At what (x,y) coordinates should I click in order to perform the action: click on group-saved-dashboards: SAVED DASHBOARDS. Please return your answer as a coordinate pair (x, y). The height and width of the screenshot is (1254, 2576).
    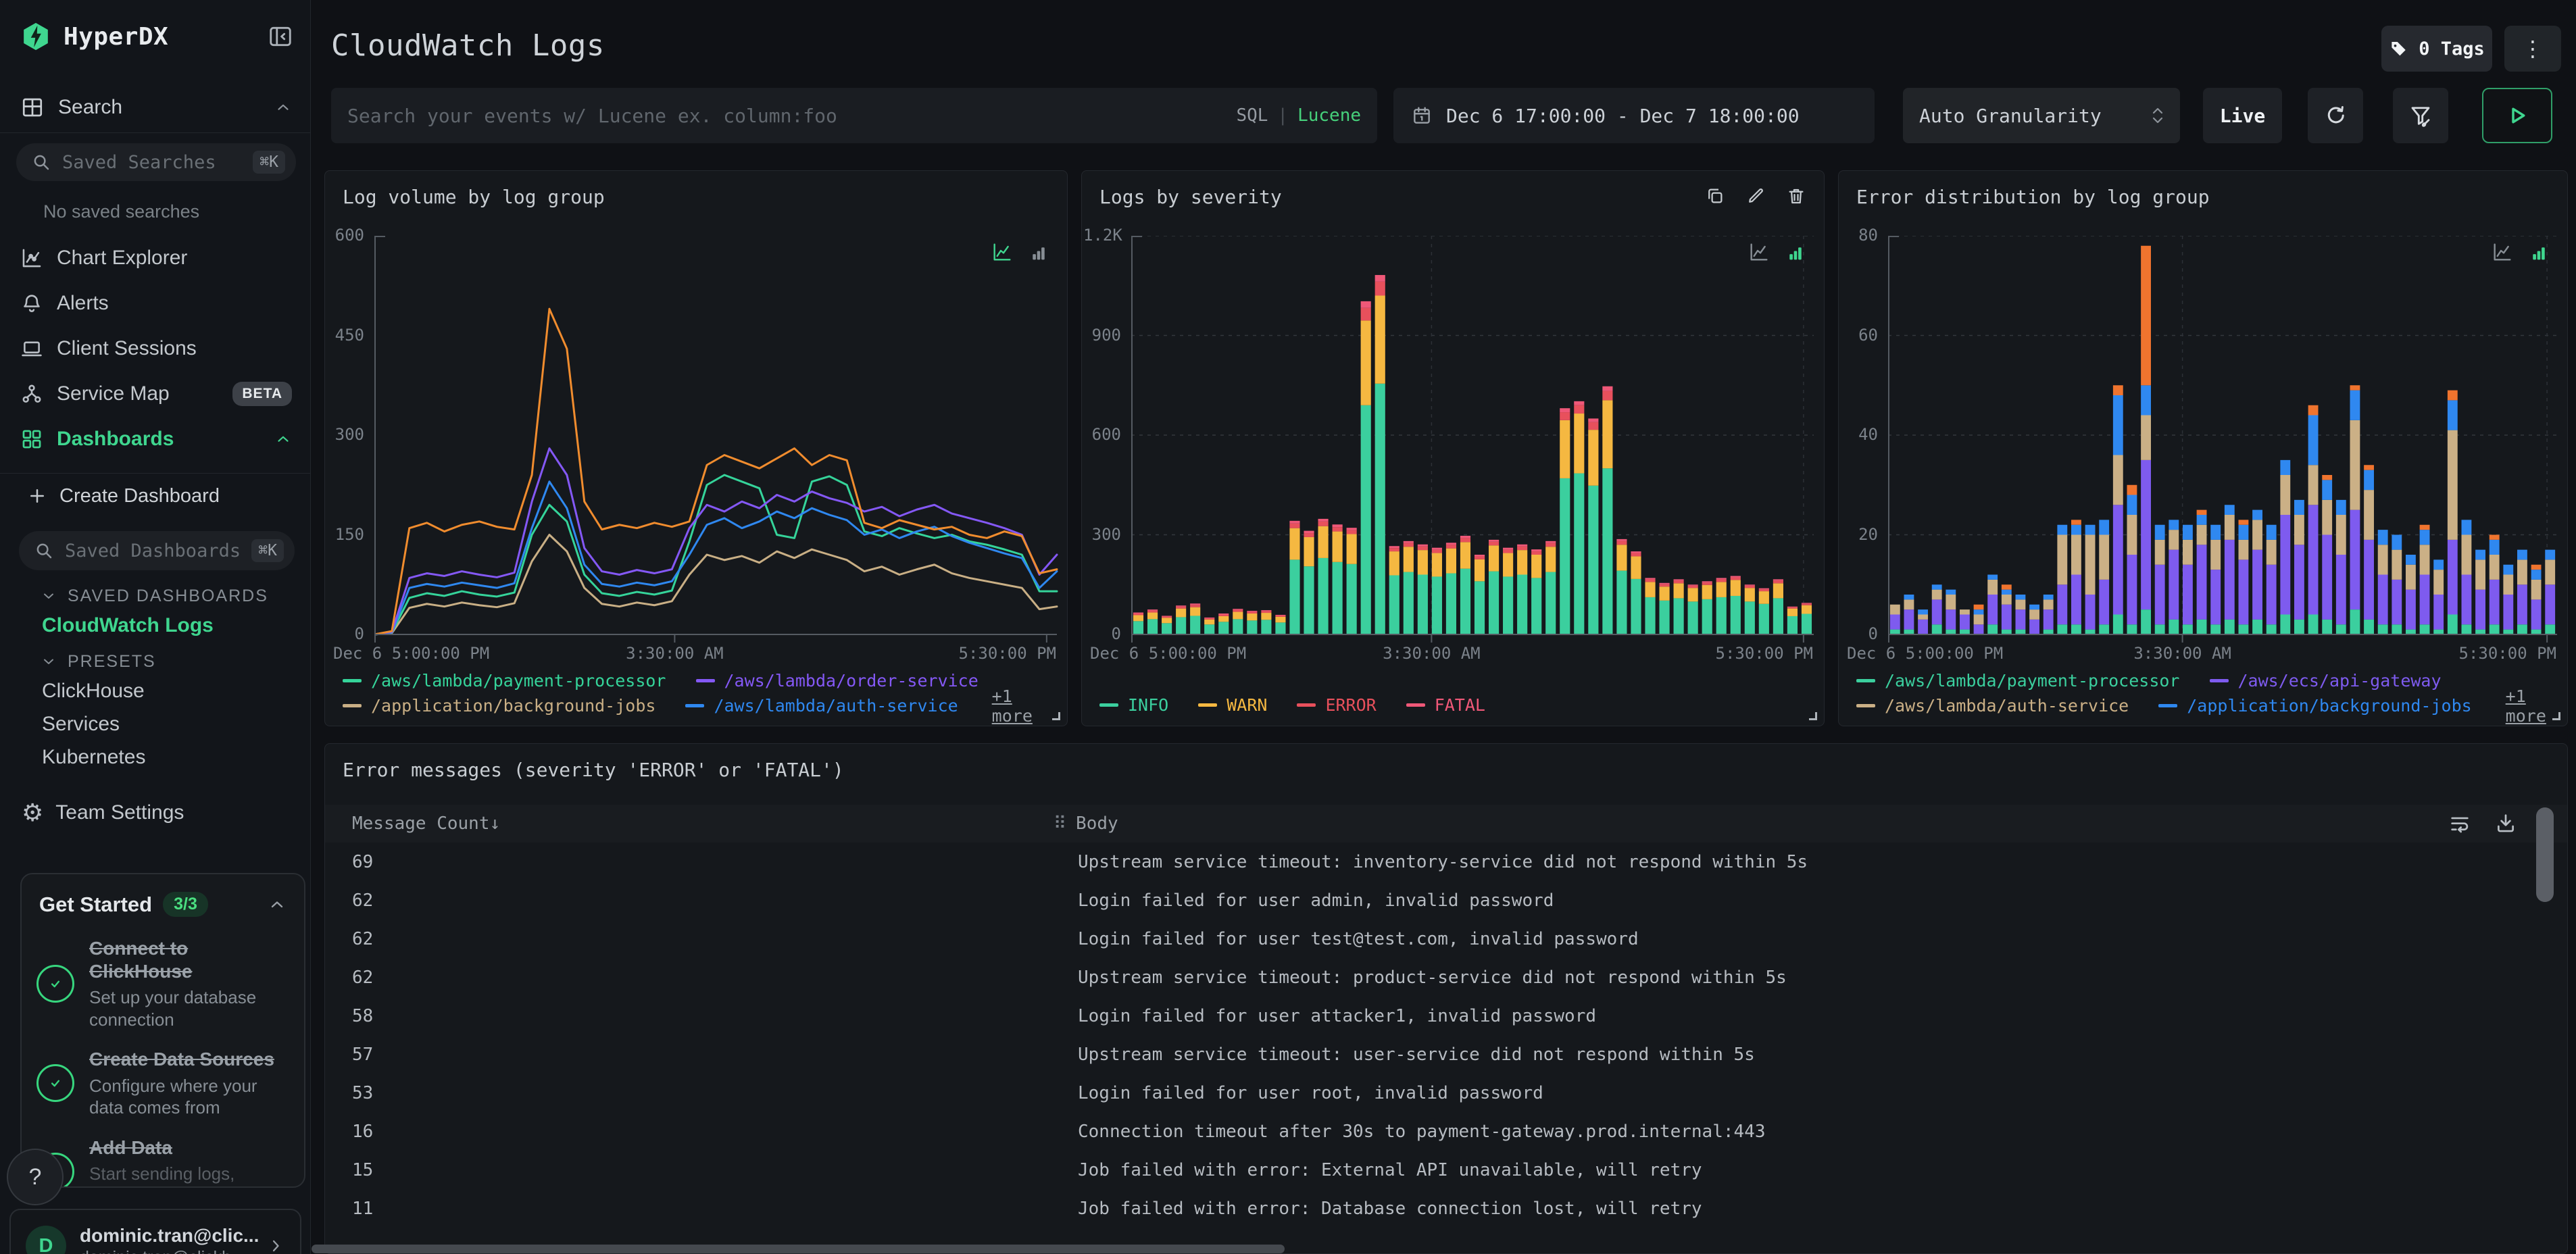
    Looking at the image, I should click on (155, 596).